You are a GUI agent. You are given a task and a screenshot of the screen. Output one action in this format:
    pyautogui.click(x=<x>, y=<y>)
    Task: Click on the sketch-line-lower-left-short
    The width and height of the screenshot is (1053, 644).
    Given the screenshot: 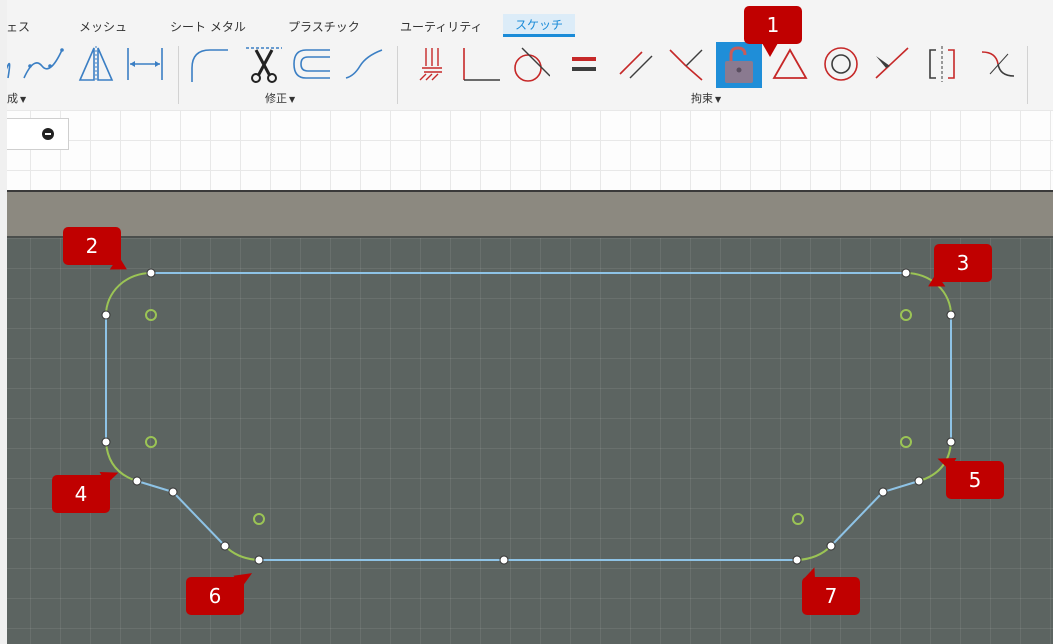 What is the action you would take?
    pyautogui.click(x=155, y=486)
    